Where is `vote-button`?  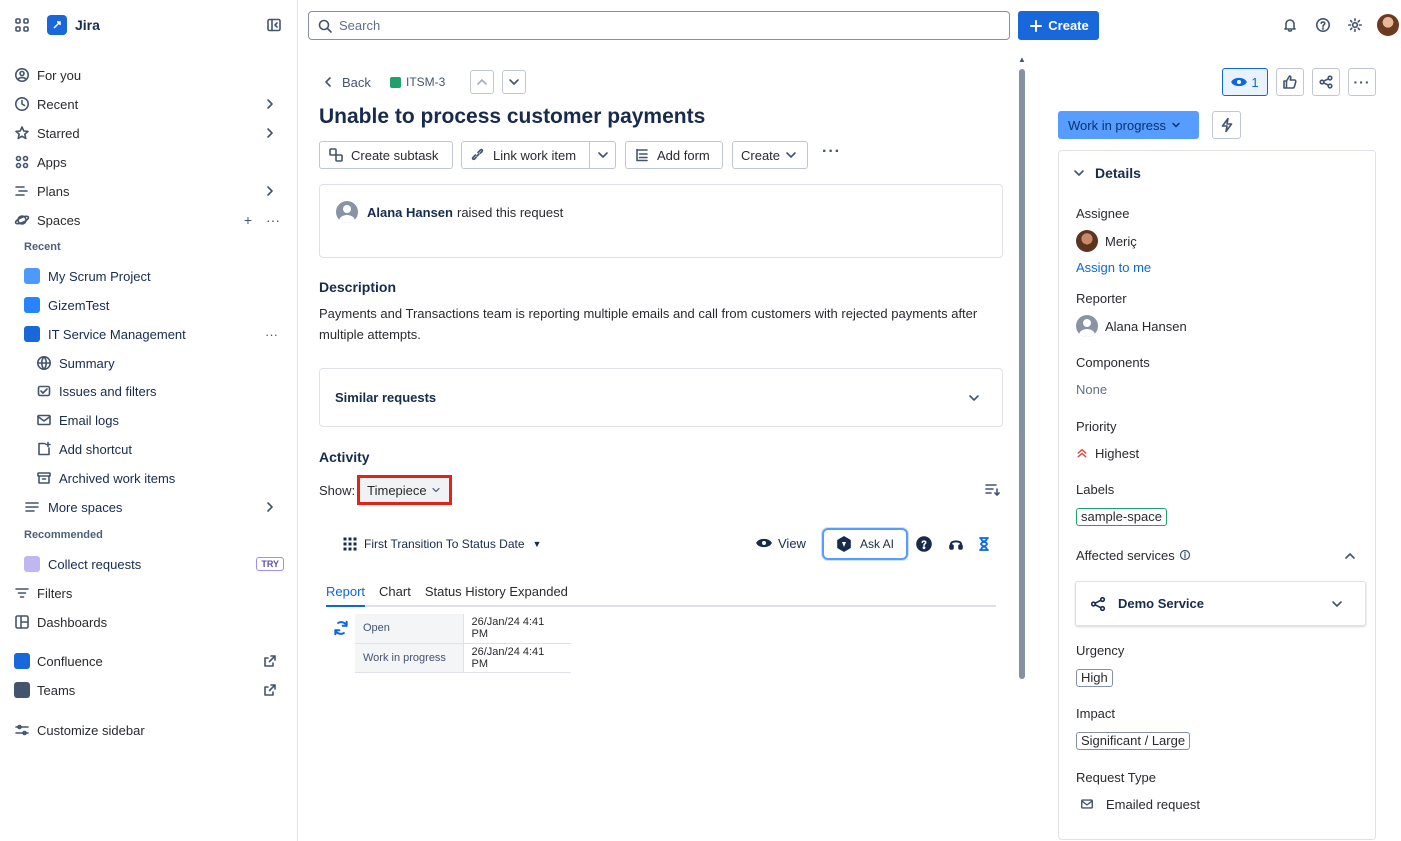
vote-button is located at coordinates (1290, 82).